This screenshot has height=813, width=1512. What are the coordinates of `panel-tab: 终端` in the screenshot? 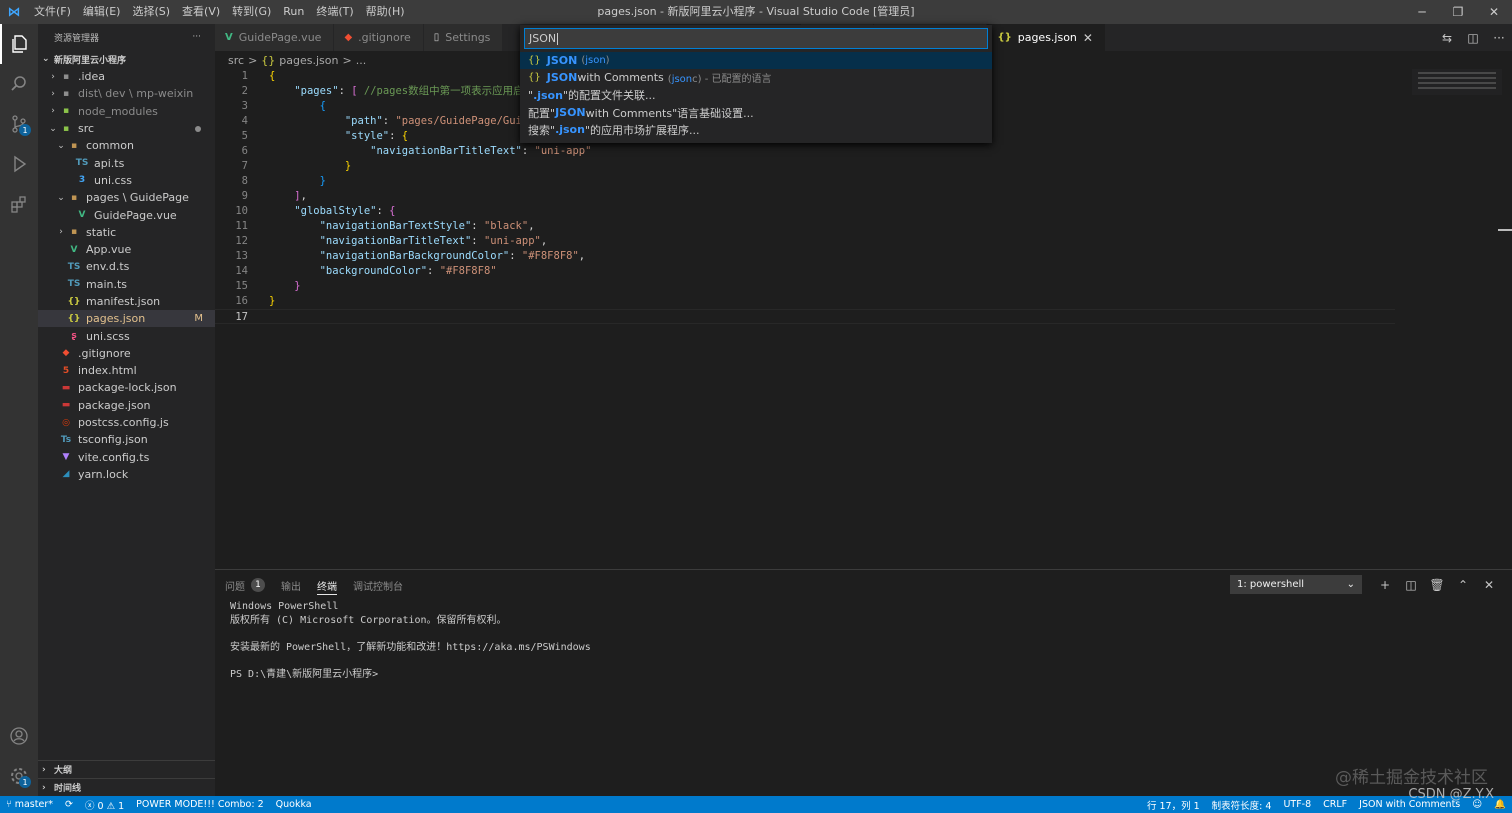 It's located at (327, 585).